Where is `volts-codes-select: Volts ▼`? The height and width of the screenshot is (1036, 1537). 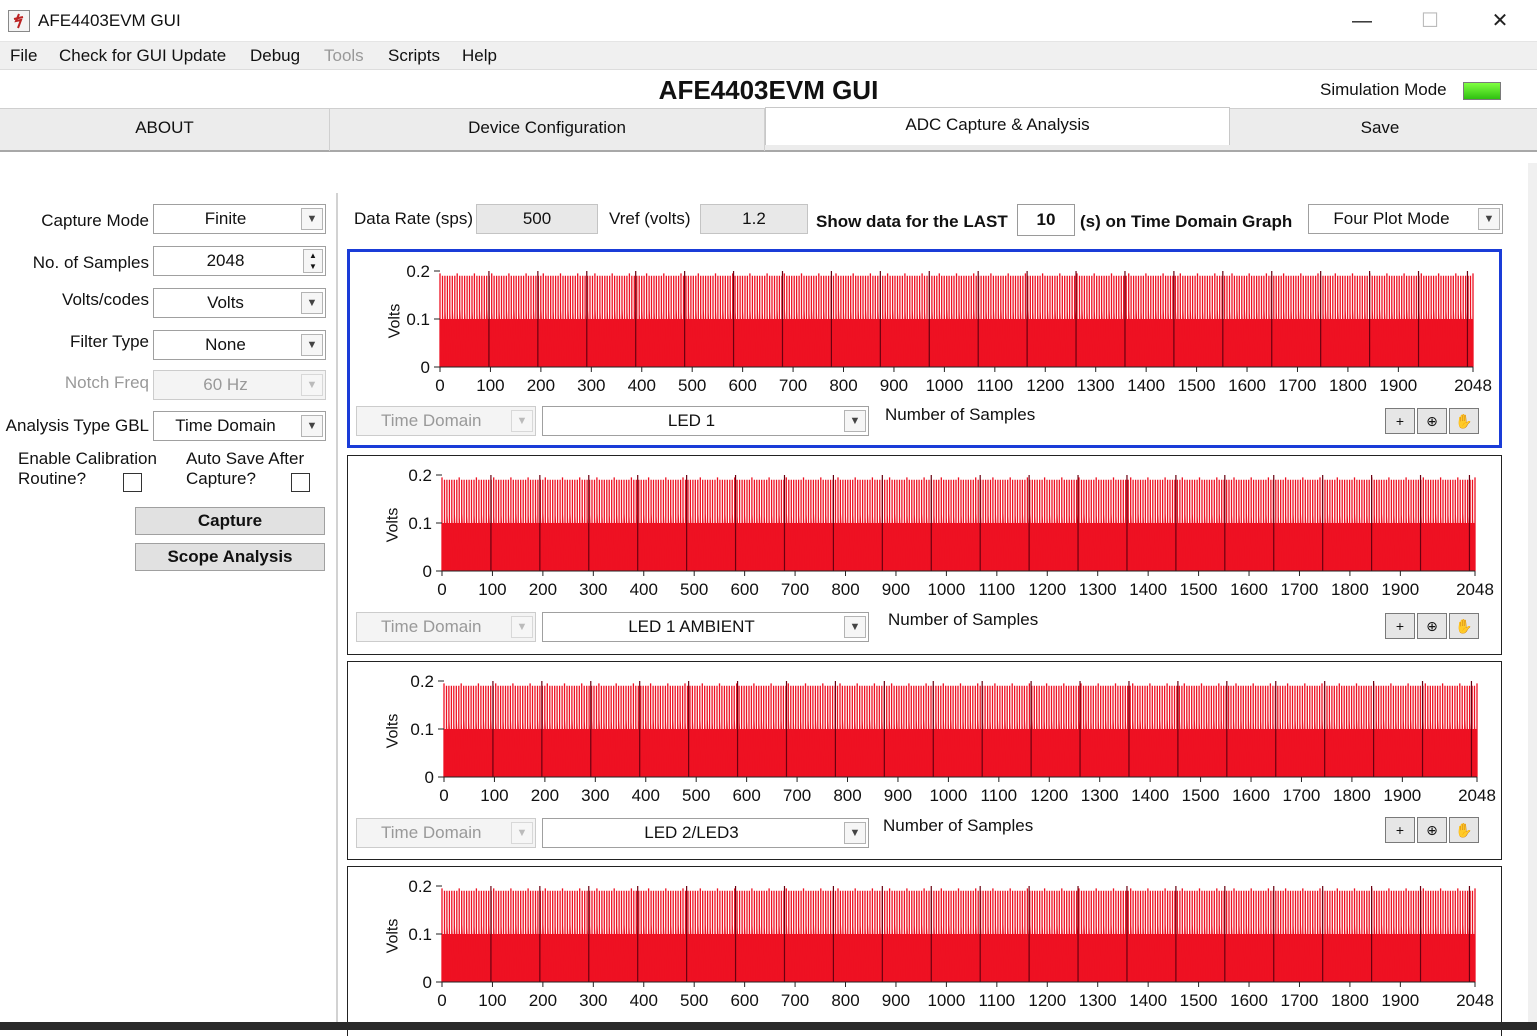 volts-codes-select: Volts ▼ is located at coordinates (239, 303).